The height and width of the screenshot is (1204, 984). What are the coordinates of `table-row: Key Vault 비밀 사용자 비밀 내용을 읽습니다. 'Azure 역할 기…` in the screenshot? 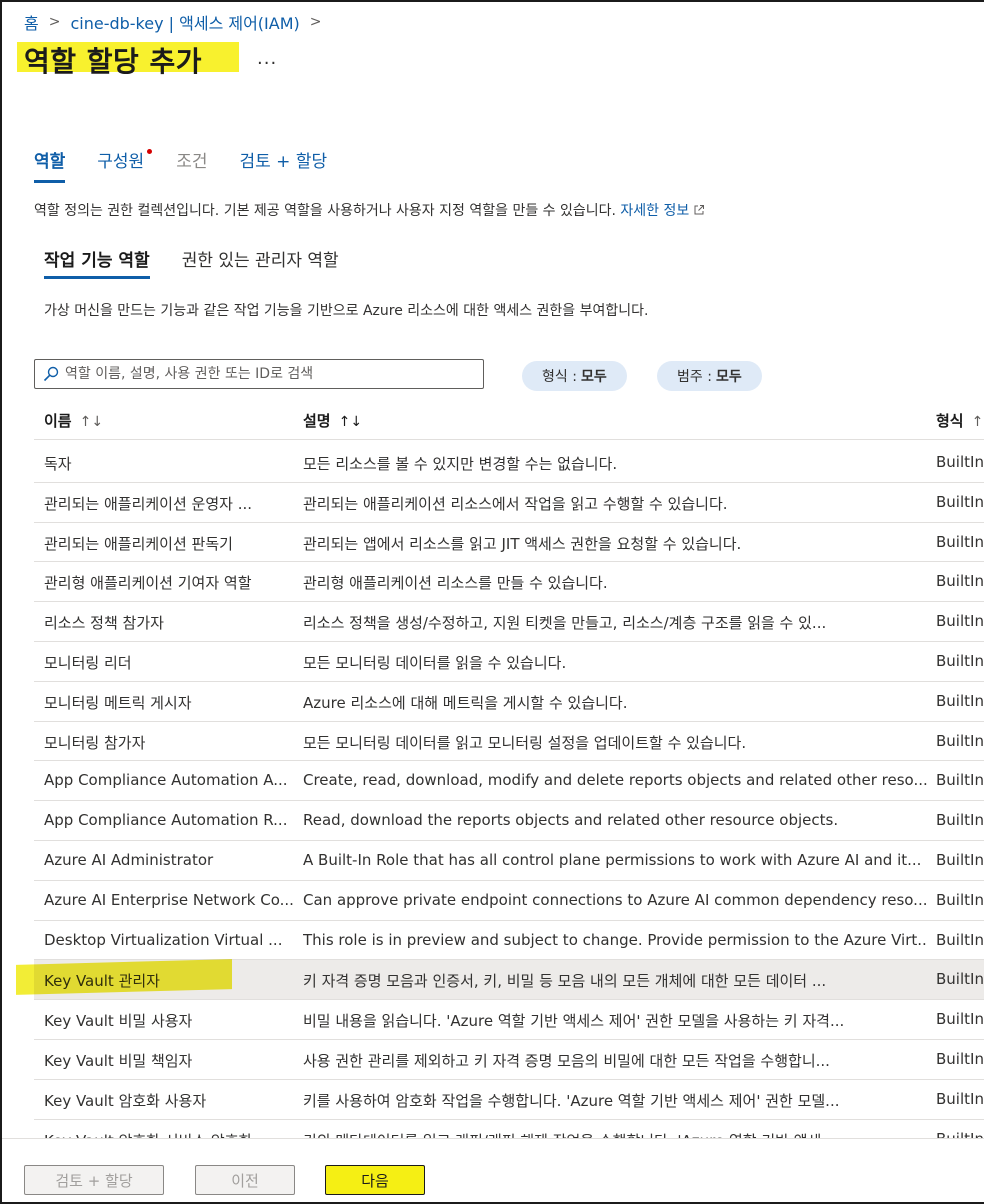 It's located at (509, 1020).